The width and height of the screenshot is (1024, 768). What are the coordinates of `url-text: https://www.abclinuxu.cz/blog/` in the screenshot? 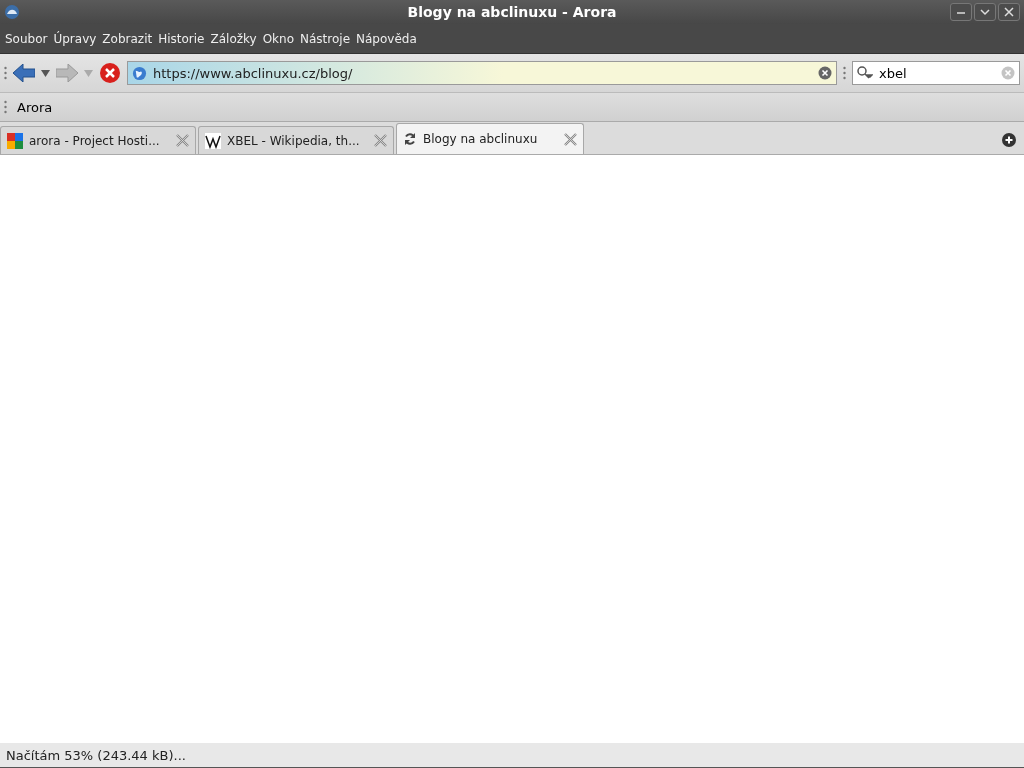 It's located at (253, 73).